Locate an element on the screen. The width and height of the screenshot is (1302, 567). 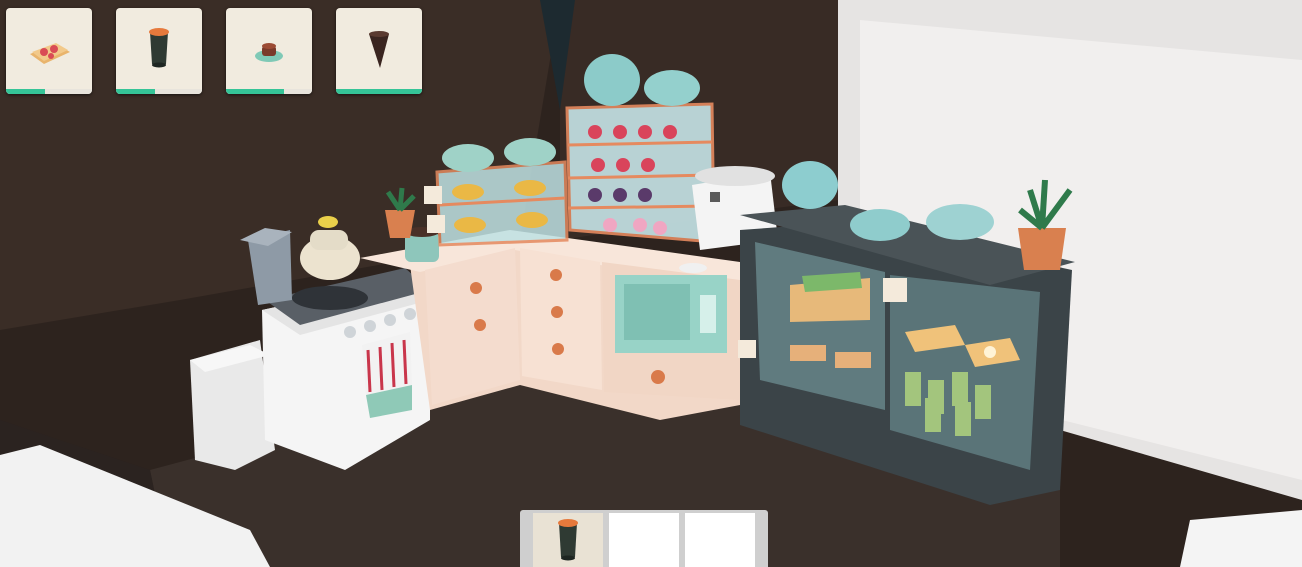
order-card-toast is located at coordinates (49, 51).